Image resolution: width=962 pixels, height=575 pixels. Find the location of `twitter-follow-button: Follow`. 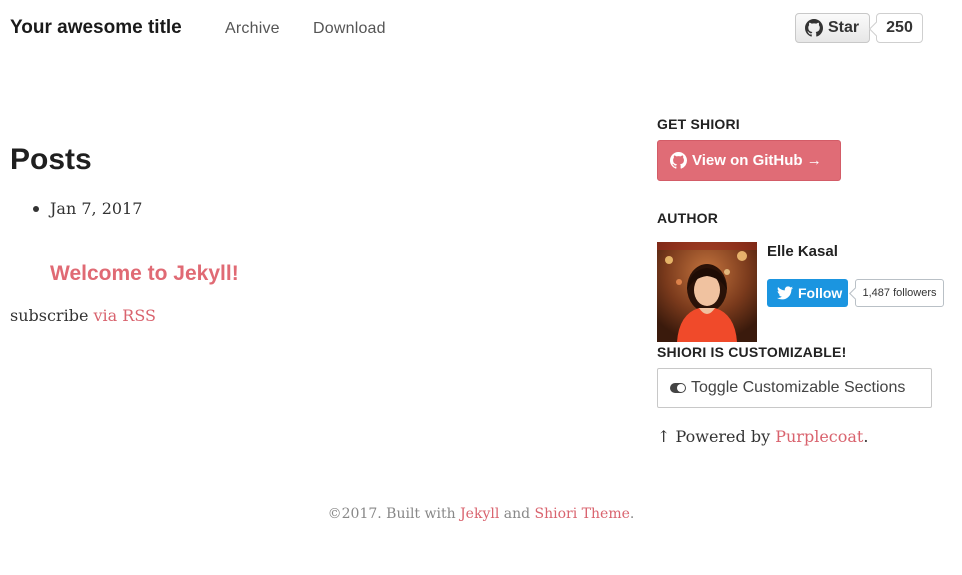

twitter-follow-button: Follow is located at coordinates (807, 293).